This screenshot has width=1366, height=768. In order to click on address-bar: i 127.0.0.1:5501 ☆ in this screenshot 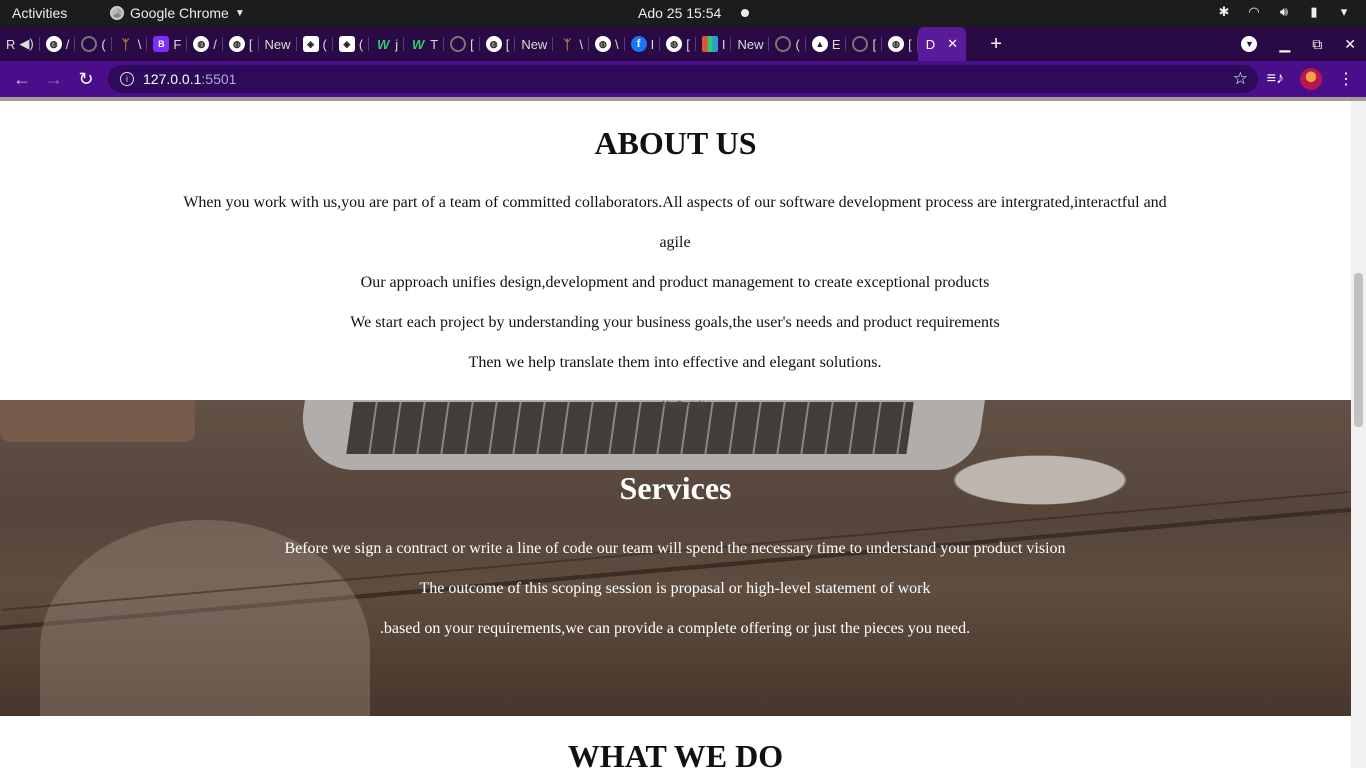, I will do `click(683, 79)`.